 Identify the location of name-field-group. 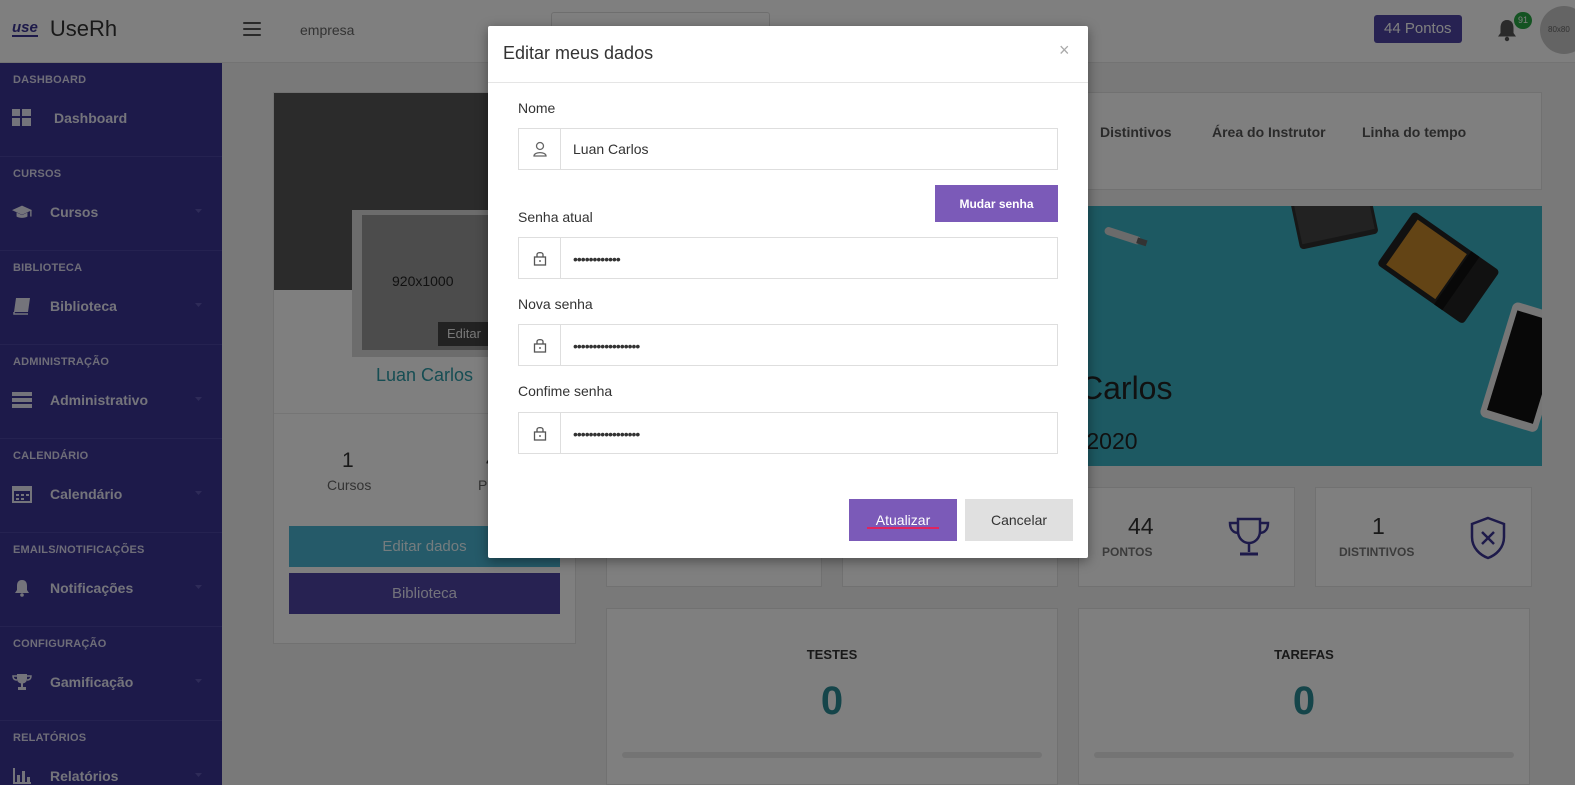
(788, 149).